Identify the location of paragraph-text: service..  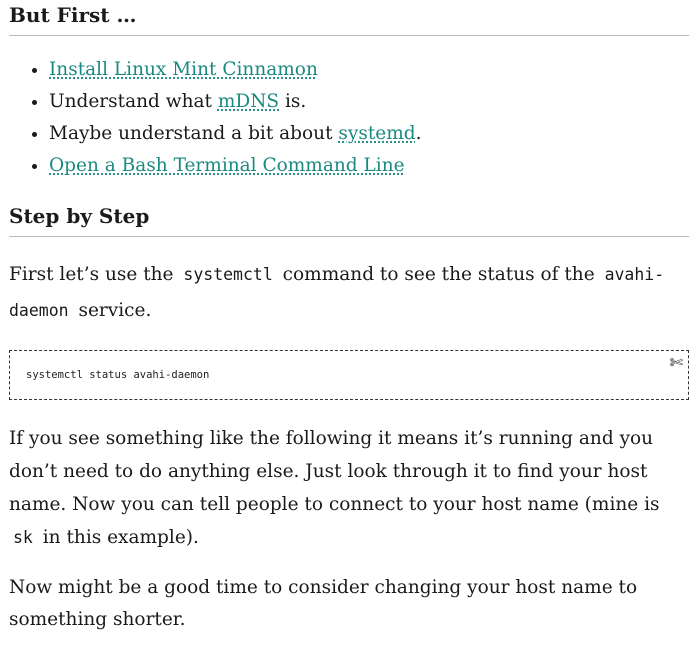
(112, 310).